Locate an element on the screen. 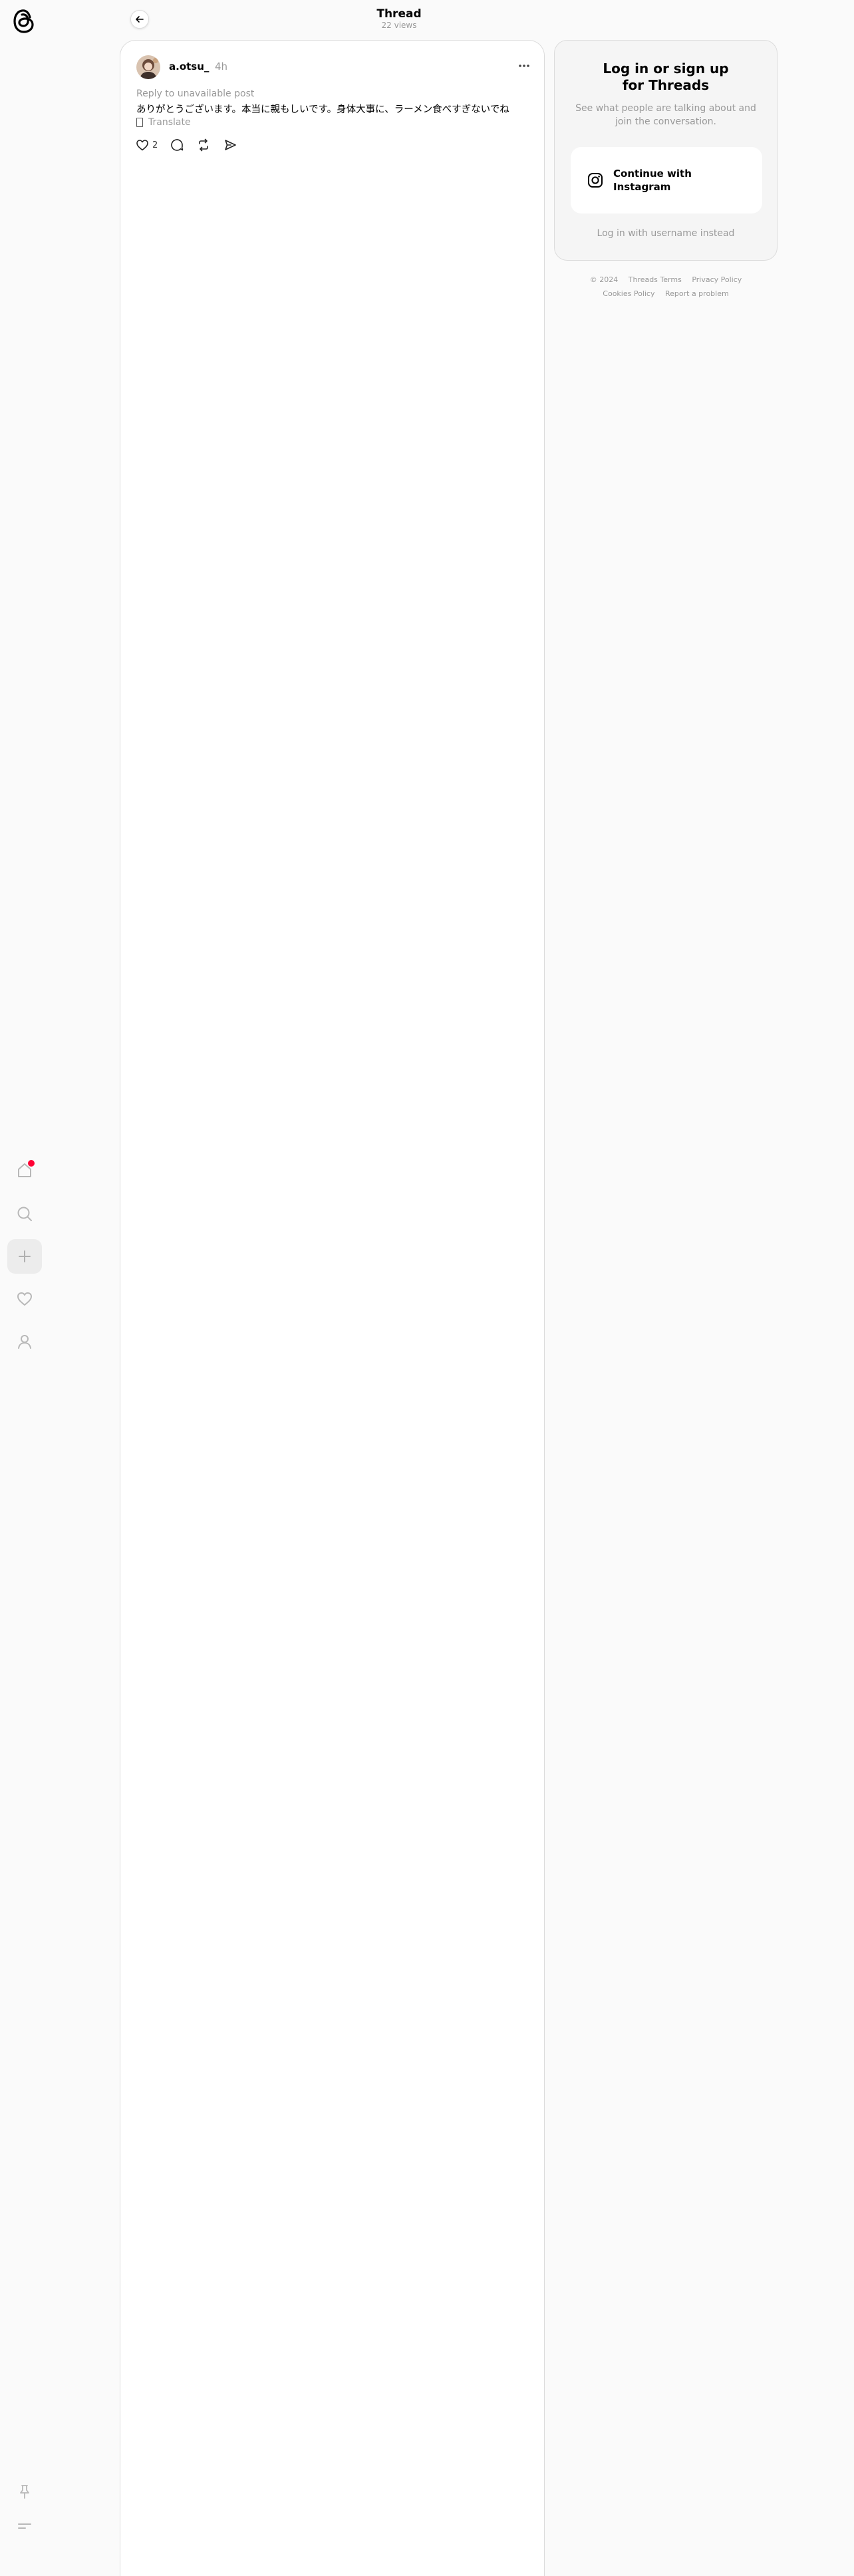 This screenshot has width=854, height=2576. terms-link: Threads Terms is located at coordinates (655, 279).